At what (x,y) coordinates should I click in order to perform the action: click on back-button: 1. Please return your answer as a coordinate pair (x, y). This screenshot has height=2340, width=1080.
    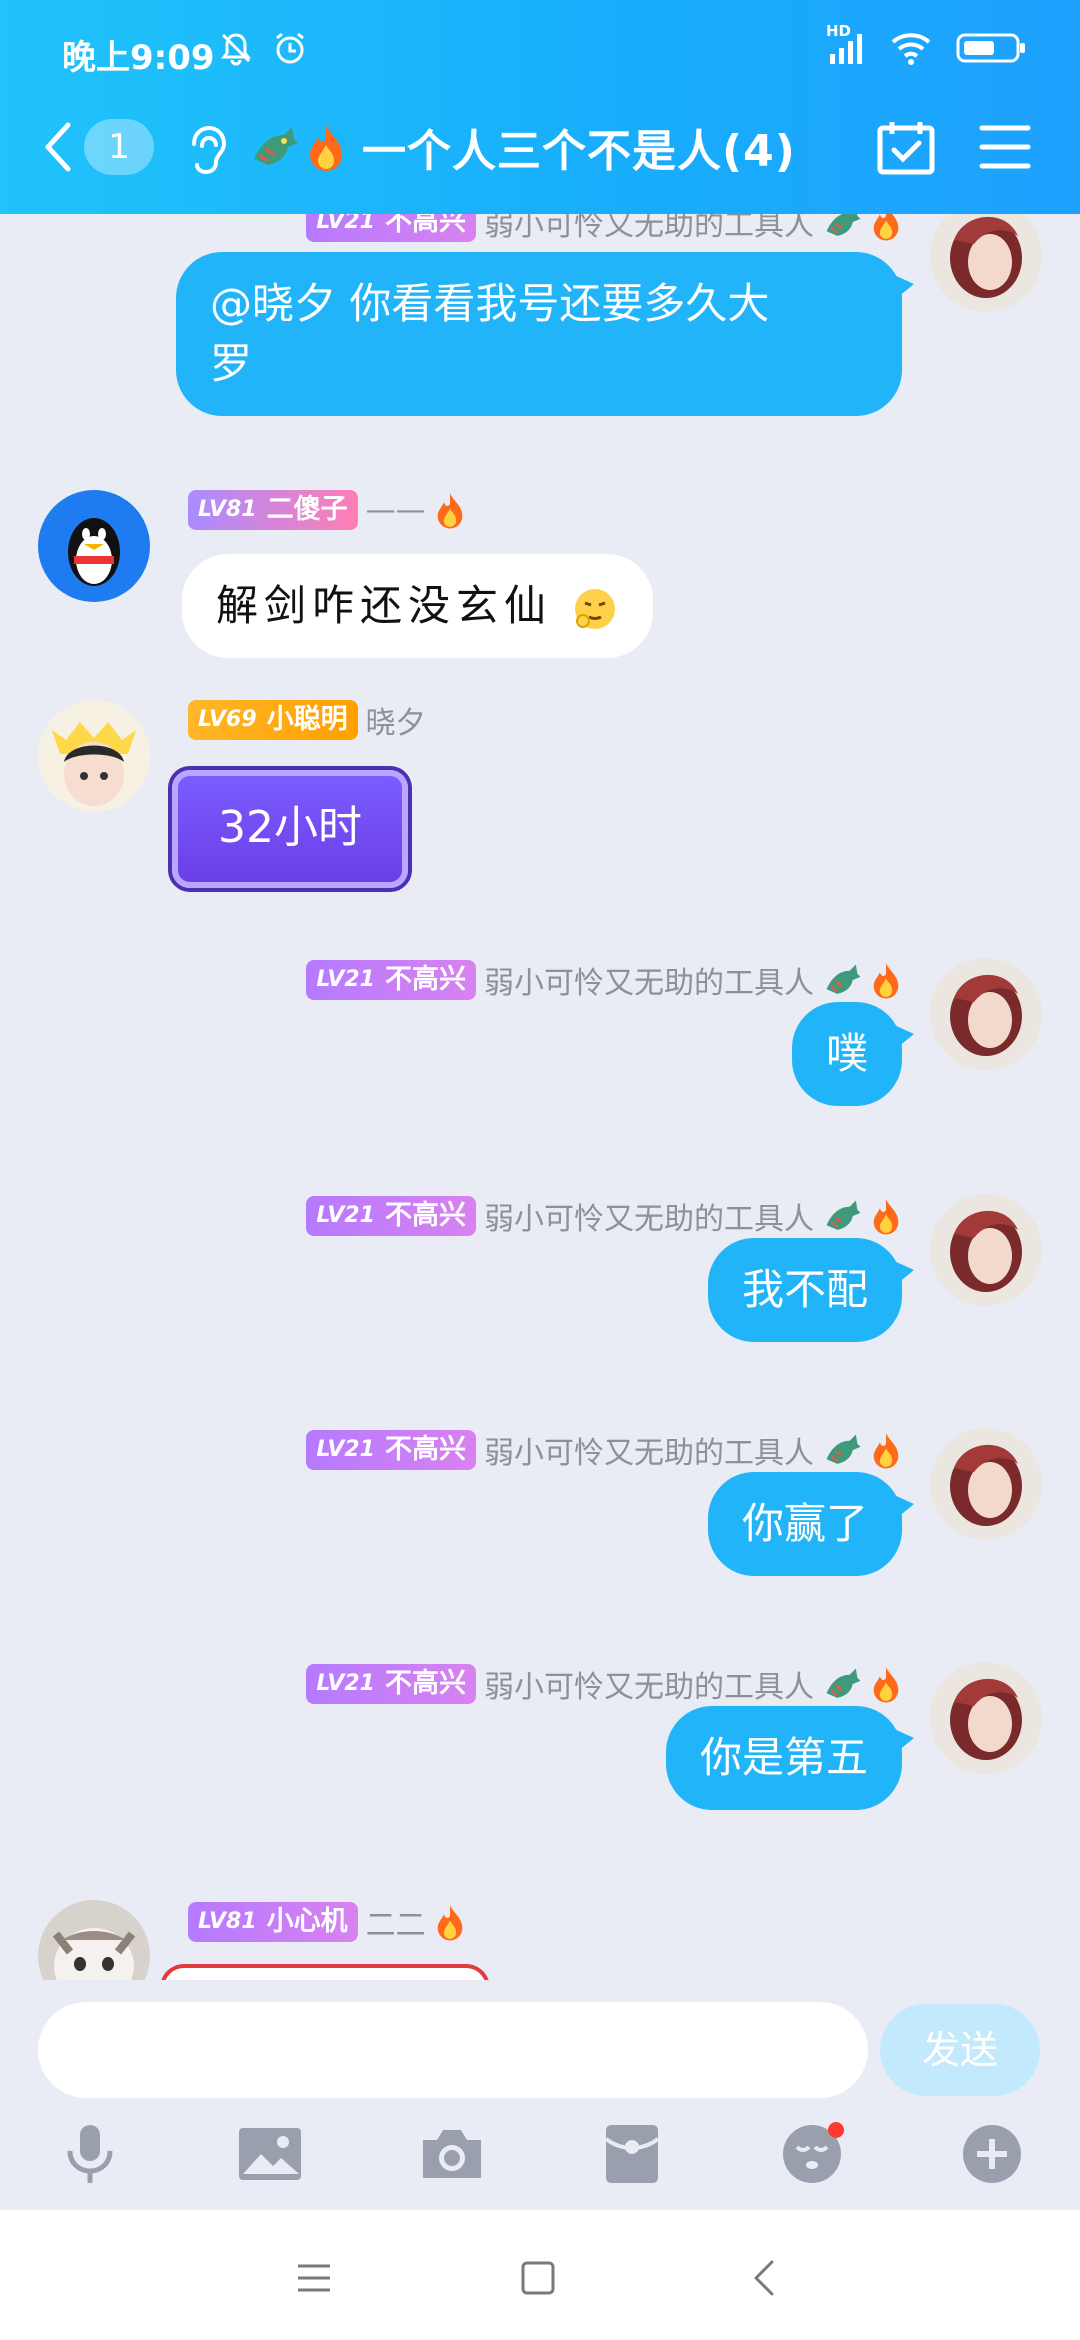
    Looking at the image, I should click on (97, 147).